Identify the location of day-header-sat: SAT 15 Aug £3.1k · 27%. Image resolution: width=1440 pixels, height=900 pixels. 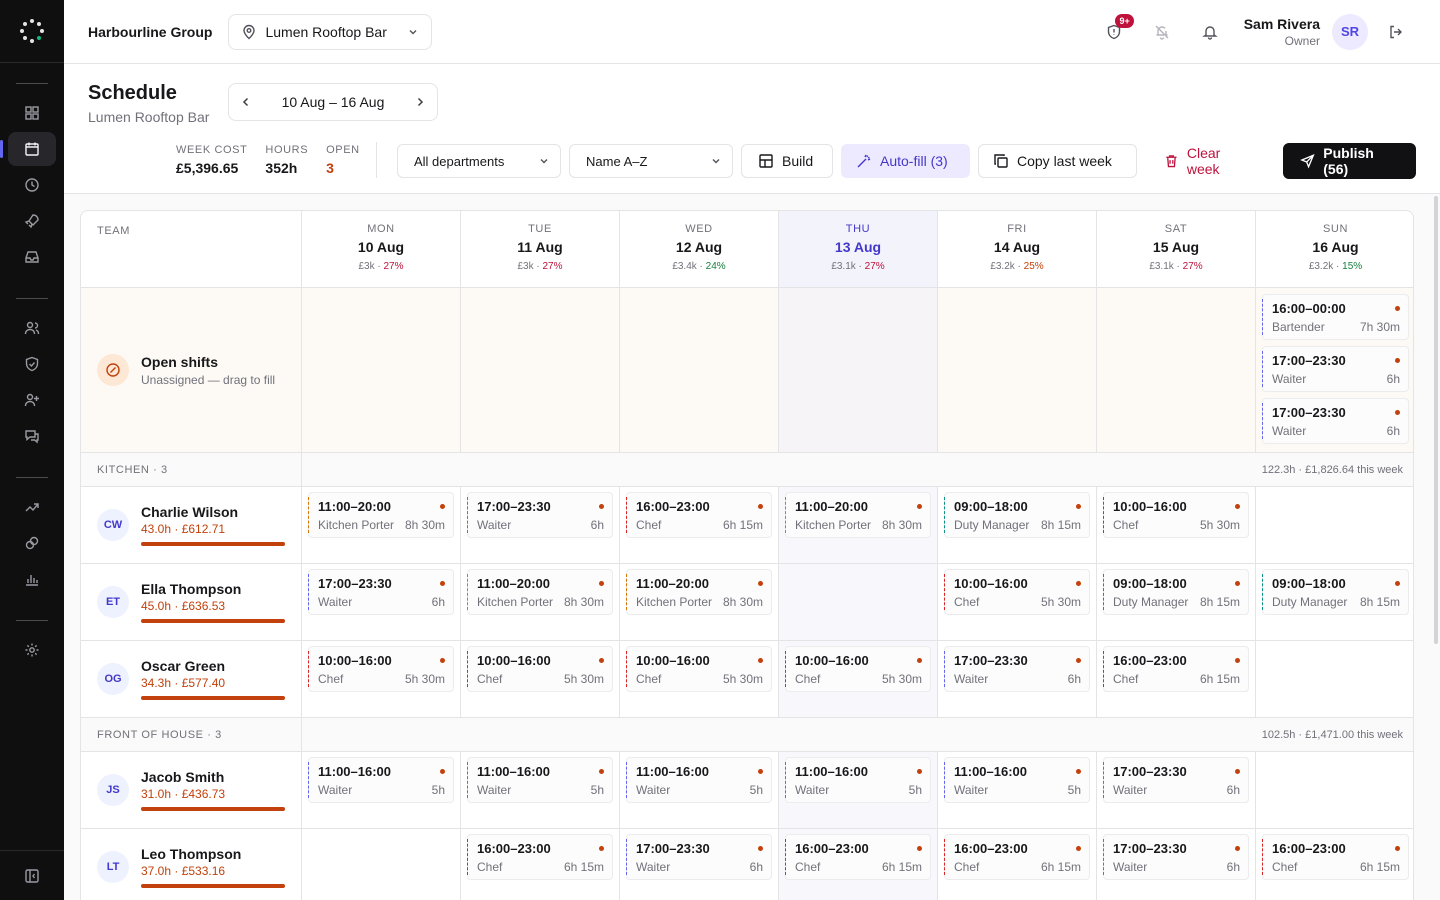
(1176, 249).